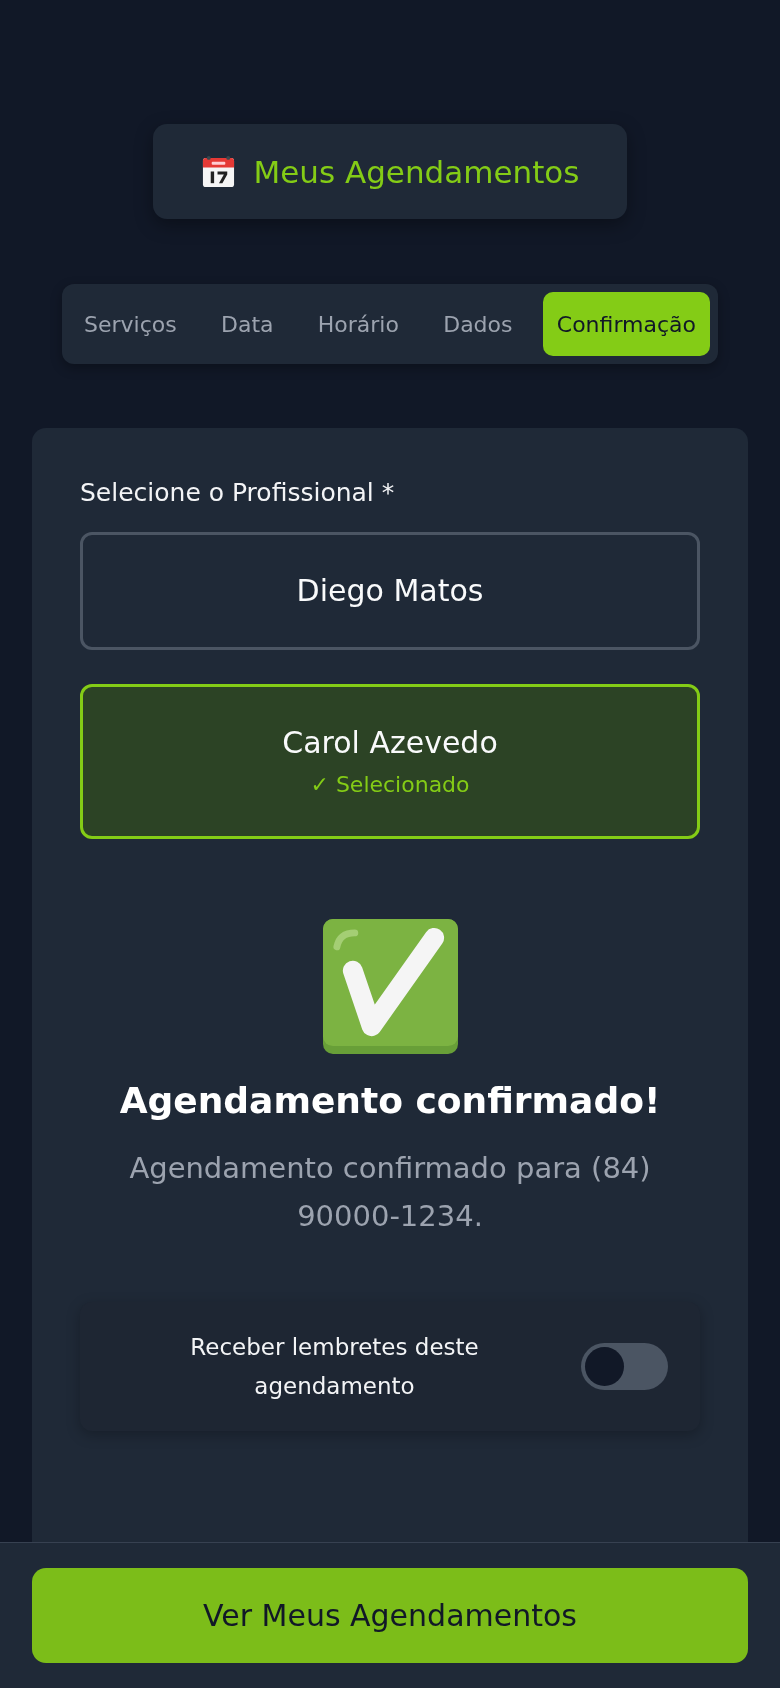 This screenshot has height=1688, width=780. I want to click on tab: Dados, so click(478, 324).